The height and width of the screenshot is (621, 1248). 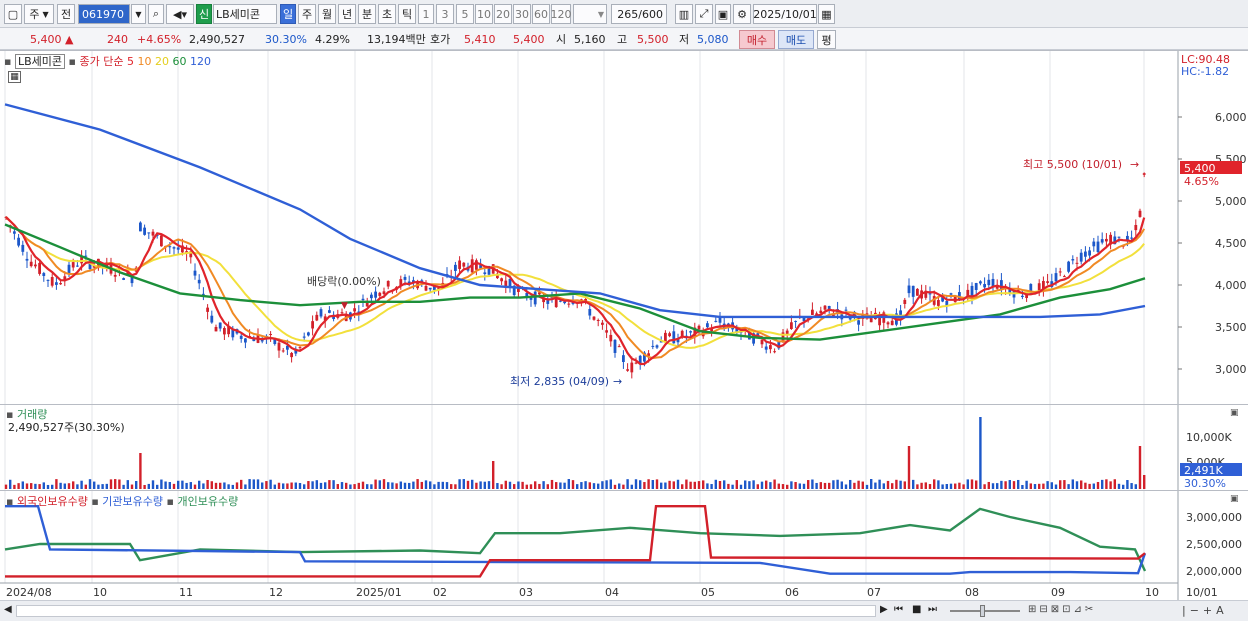 I want to click on interval-30: 30, so click(x=522, y=14).